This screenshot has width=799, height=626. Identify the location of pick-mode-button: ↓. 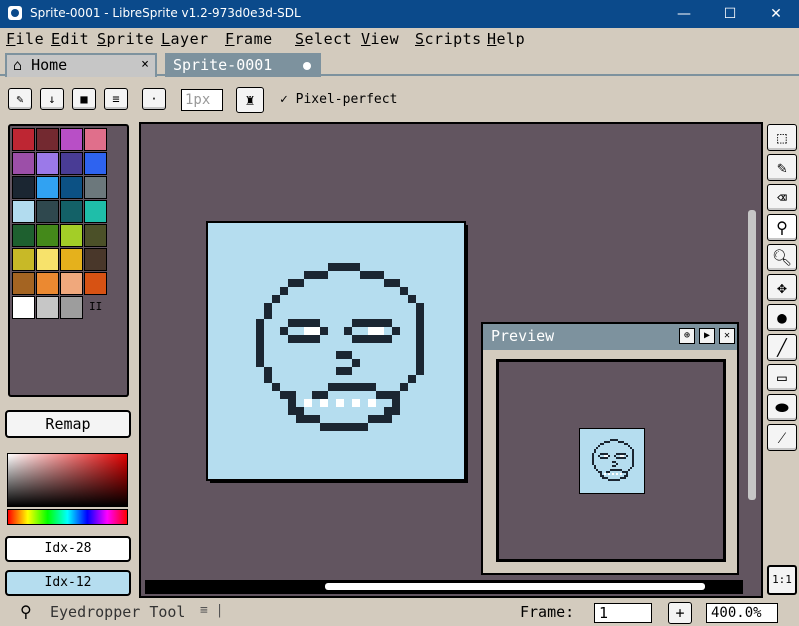
(52, 99).